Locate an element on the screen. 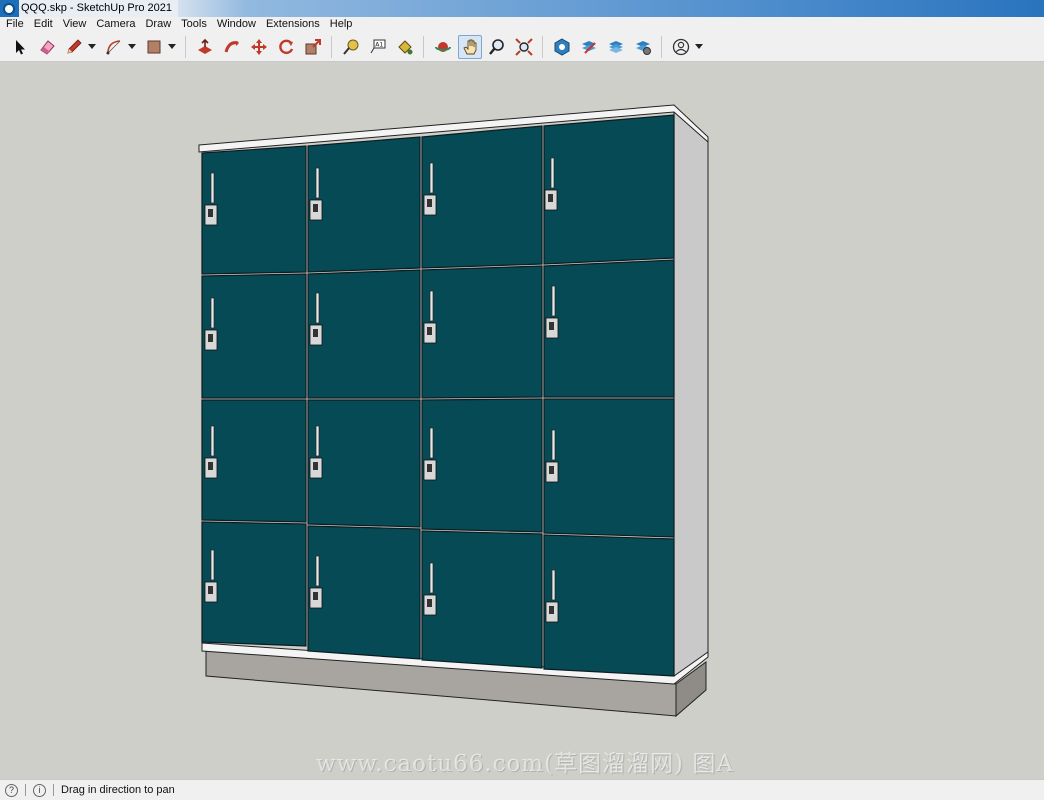 Image resolution: width=1044 pixels, height=800 pixels. cabinet-side-panel is located at coordinates (691, 391).